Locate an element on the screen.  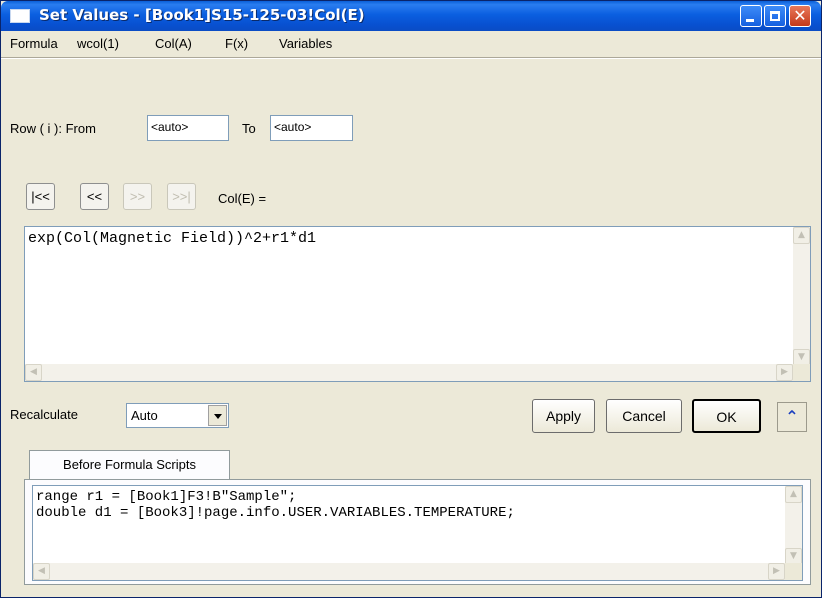
double-chevron-up-icon: ⌃ is located at coordinates (792, 416).